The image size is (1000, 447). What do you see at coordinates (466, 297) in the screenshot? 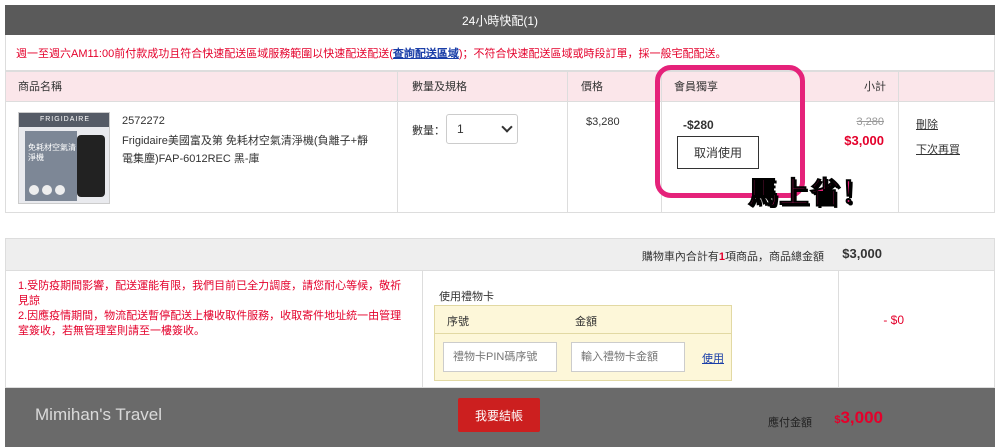
I see `gift-card-title: 使用禮物卡` at bounding box center [466, 297].